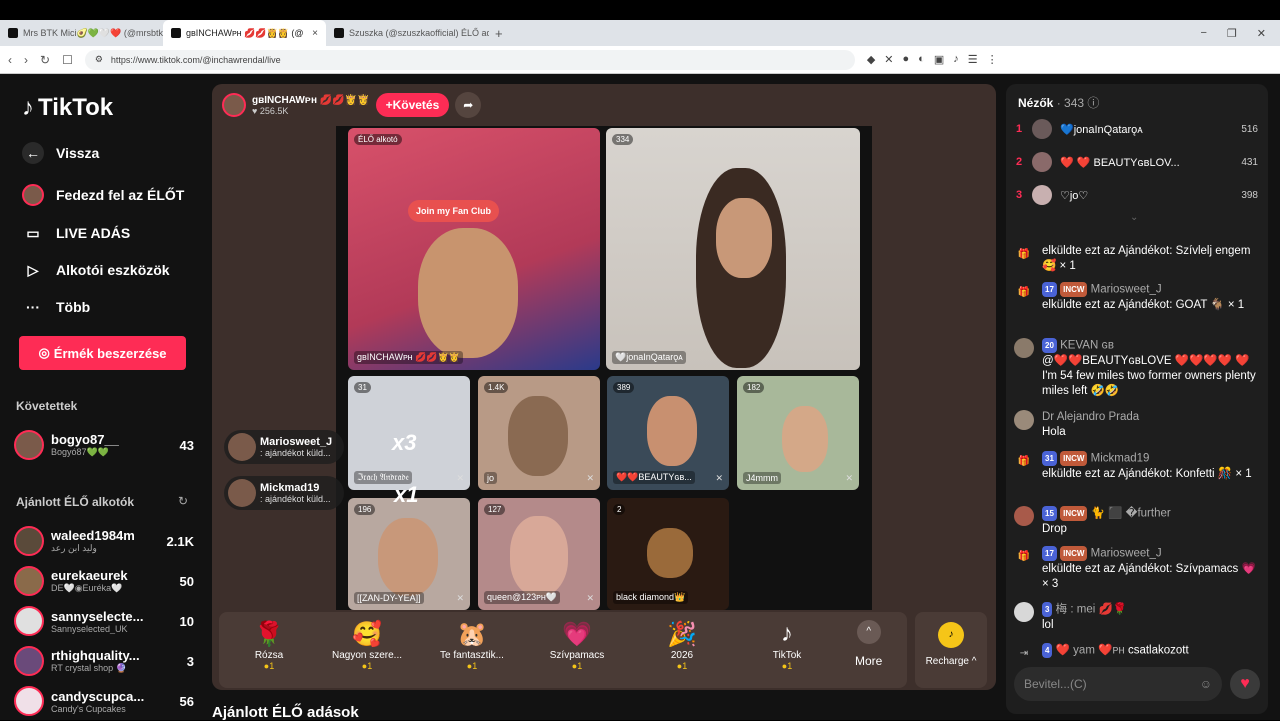 Image resolution: width=1280 pixels, height=721 pixels. Describe the element at coordinates (33, 153) in the screenshot. I see `arrow-left-icon: ←` at that location.